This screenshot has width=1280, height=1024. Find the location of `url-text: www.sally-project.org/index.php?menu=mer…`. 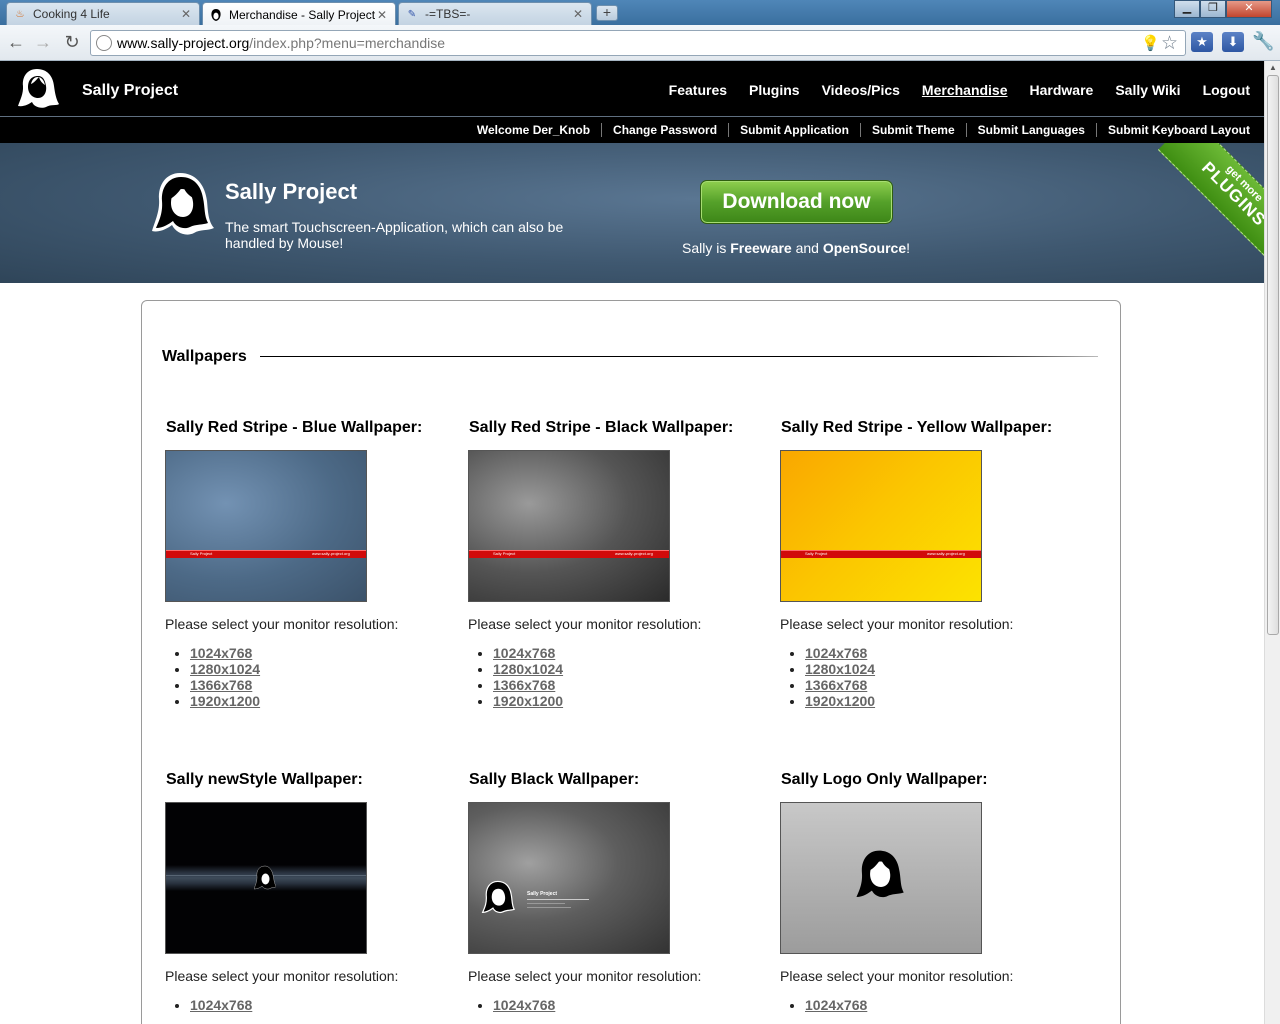

url-text: www.sally-project.org/index.php?menu=mer… is located at coordinates (281, 43).